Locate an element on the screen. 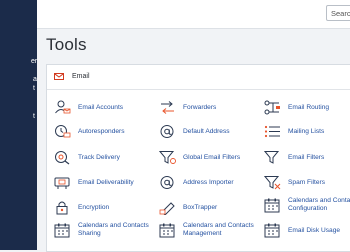 The height and width of the screenshot is (252, 350). tool-spam-filters: Spam Filters is located at coordinates (307, 183).